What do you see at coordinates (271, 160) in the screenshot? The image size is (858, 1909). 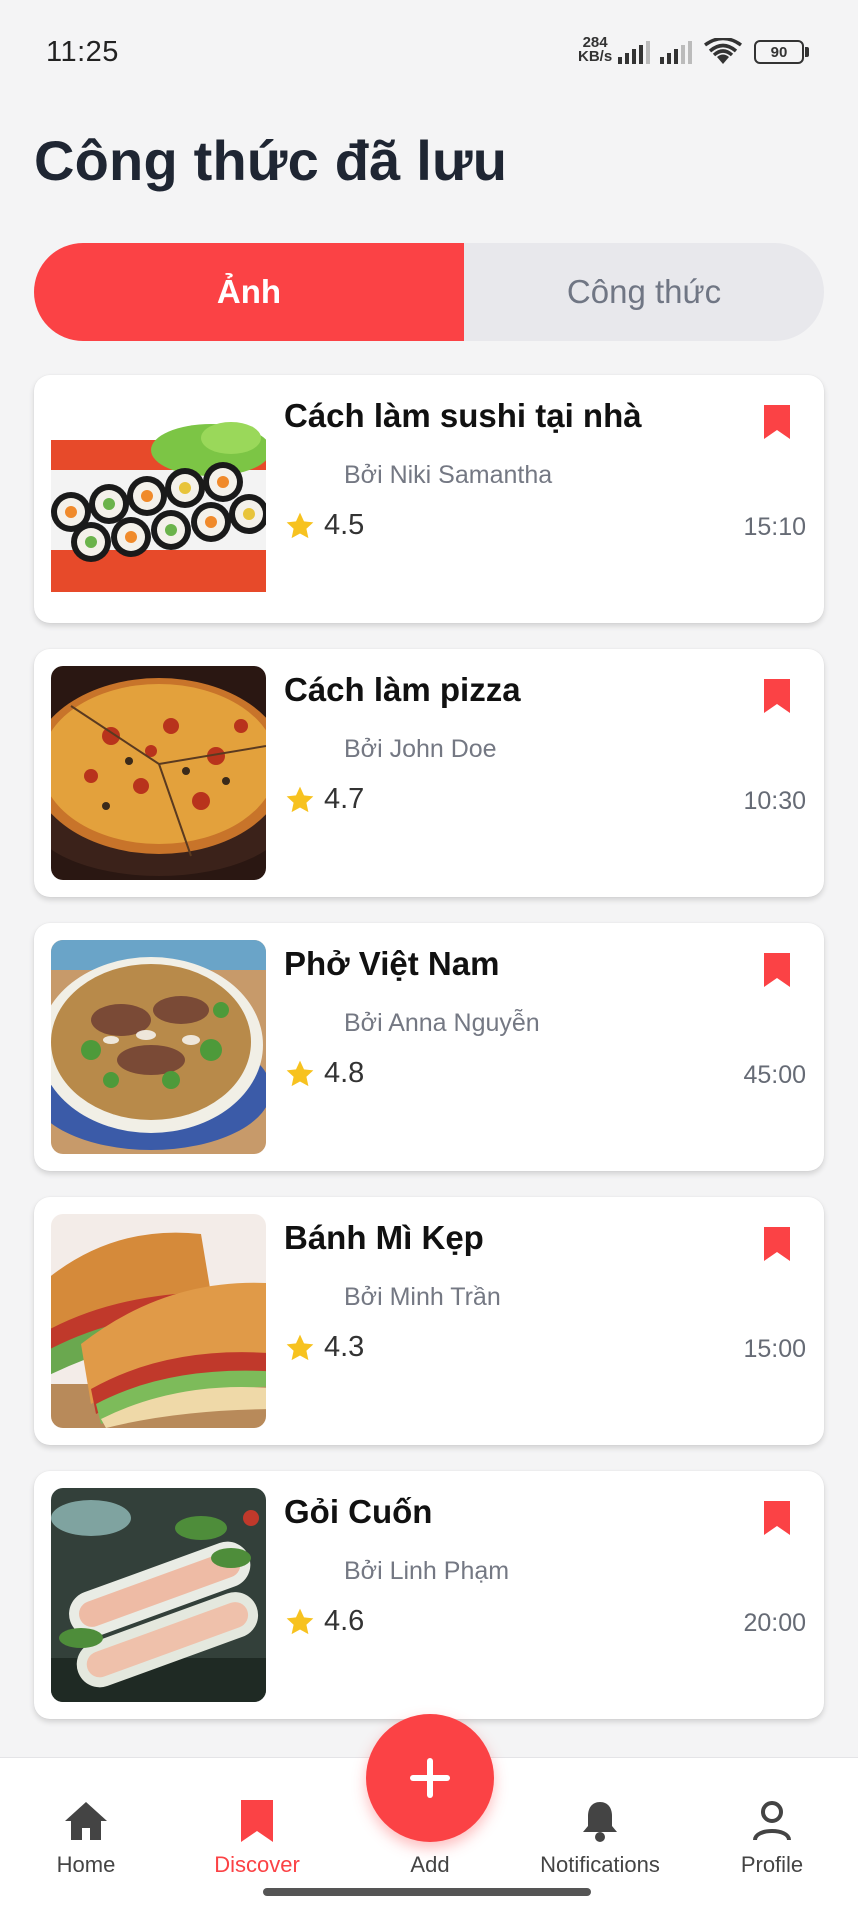 I see `page-title: Công thức đã lưu` at bounding box center [271, 160].